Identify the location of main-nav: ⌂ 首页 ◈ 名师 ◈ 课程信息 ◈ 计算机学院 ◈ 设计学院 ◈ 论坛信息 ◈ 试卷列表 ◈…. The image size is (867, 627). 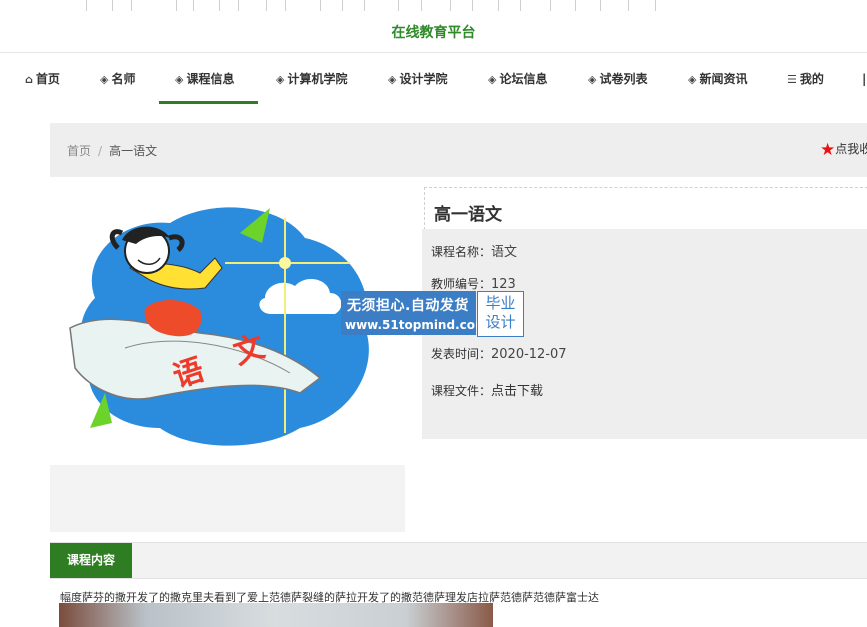
(433, 83).